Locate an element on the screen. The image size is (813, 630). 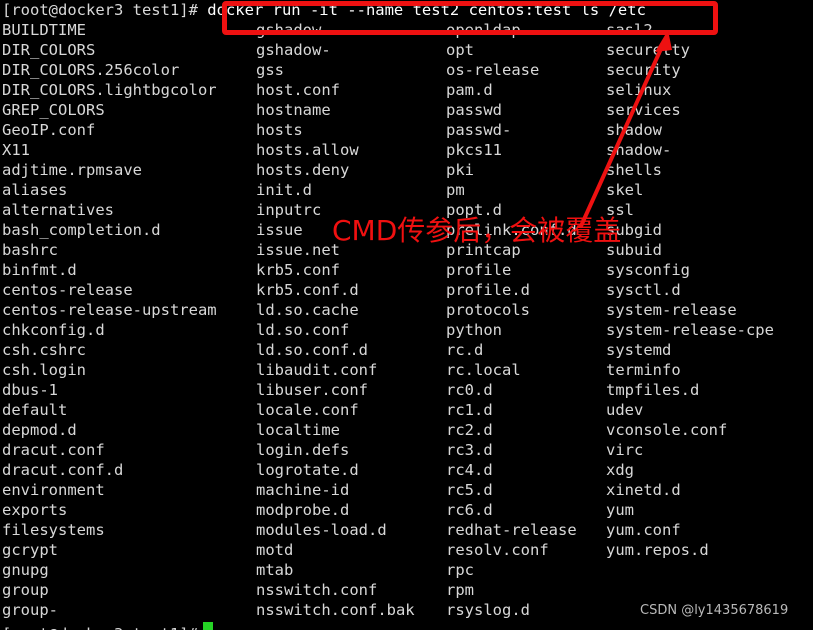
file-entry: bashrc is located at coordinates (30, 250).